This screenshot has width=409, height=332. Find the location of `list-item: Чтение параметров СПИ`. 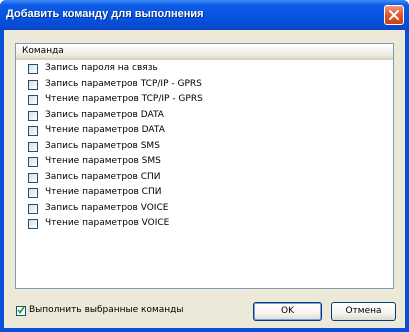

list-item: Чтение параметров СПИ is located at coordinates (204, 194).